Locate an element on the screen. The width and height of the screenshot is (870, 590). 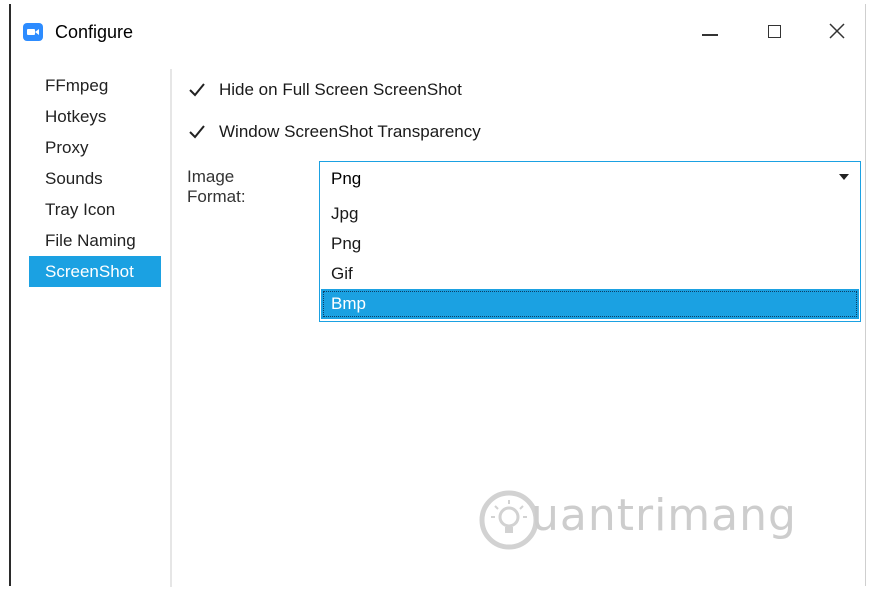
close-icon is located at coordinates (837, 31).